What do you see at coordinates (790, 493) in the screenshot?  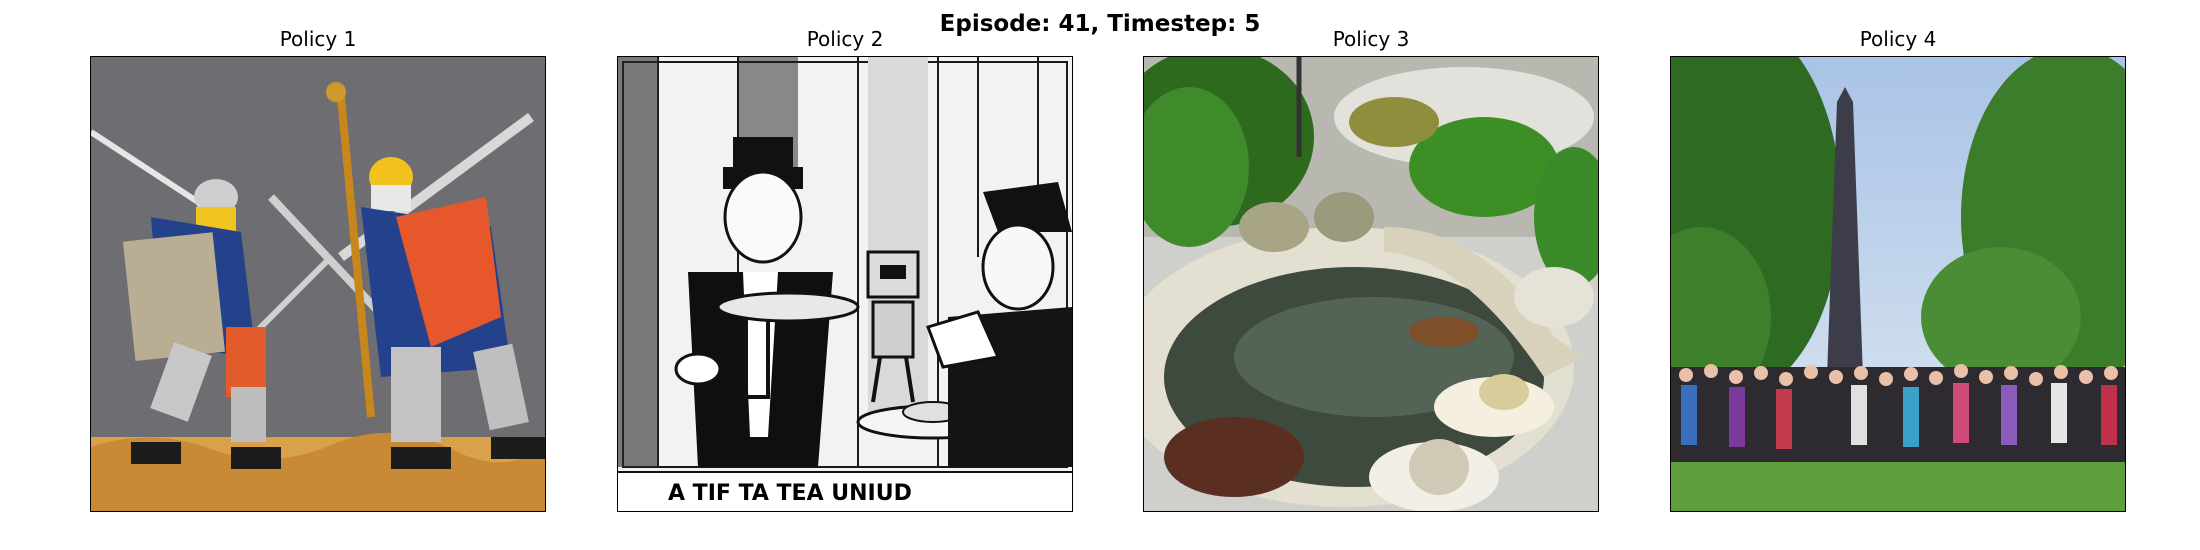 I see `comic-caption-text: A TIF TA TEA UNIUD` at bounding box center [790, 493].